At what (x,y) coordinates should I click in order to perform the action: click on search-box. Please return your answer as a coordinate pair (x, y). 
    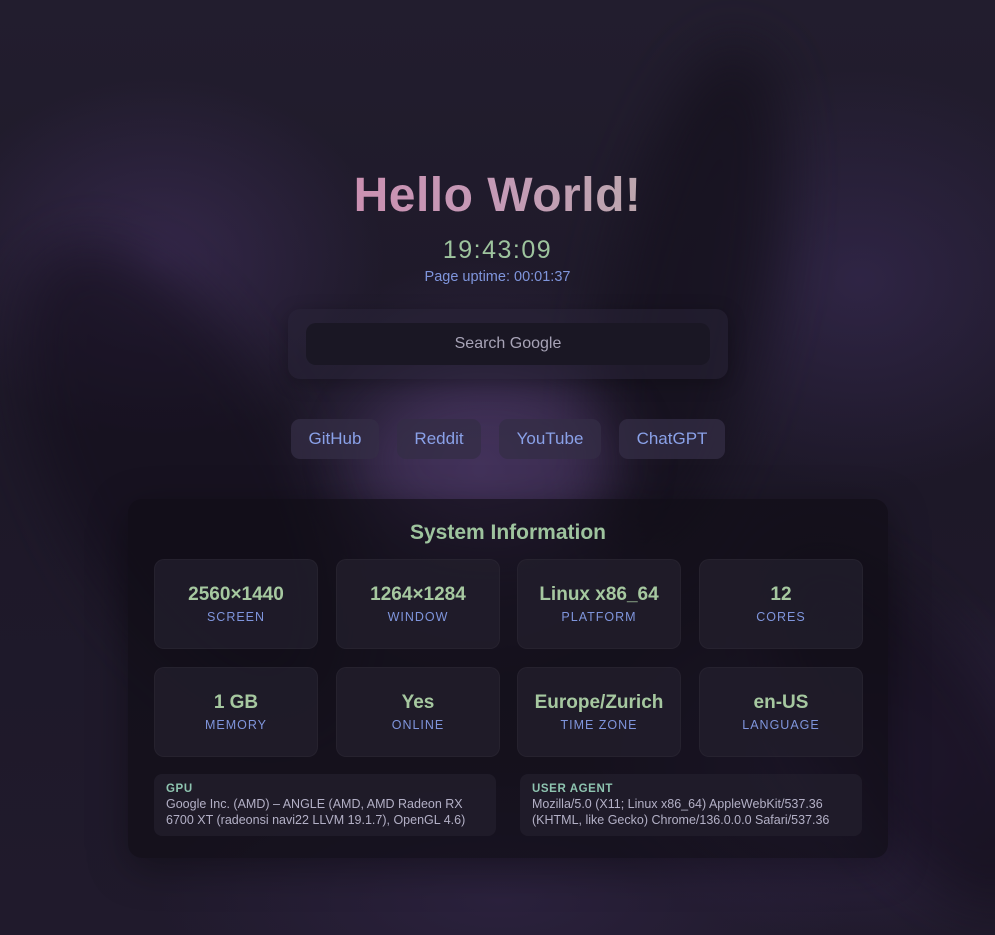
    Looking at the image, I should click on (508, 344).